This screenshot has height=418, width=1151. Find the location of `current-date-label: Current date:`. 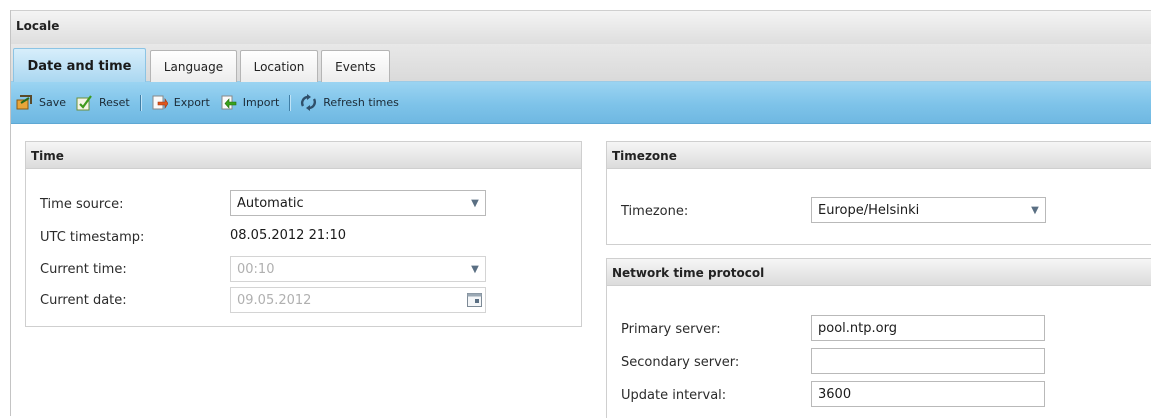

current-date-label: Current date: is located at coordinates (83, 300).